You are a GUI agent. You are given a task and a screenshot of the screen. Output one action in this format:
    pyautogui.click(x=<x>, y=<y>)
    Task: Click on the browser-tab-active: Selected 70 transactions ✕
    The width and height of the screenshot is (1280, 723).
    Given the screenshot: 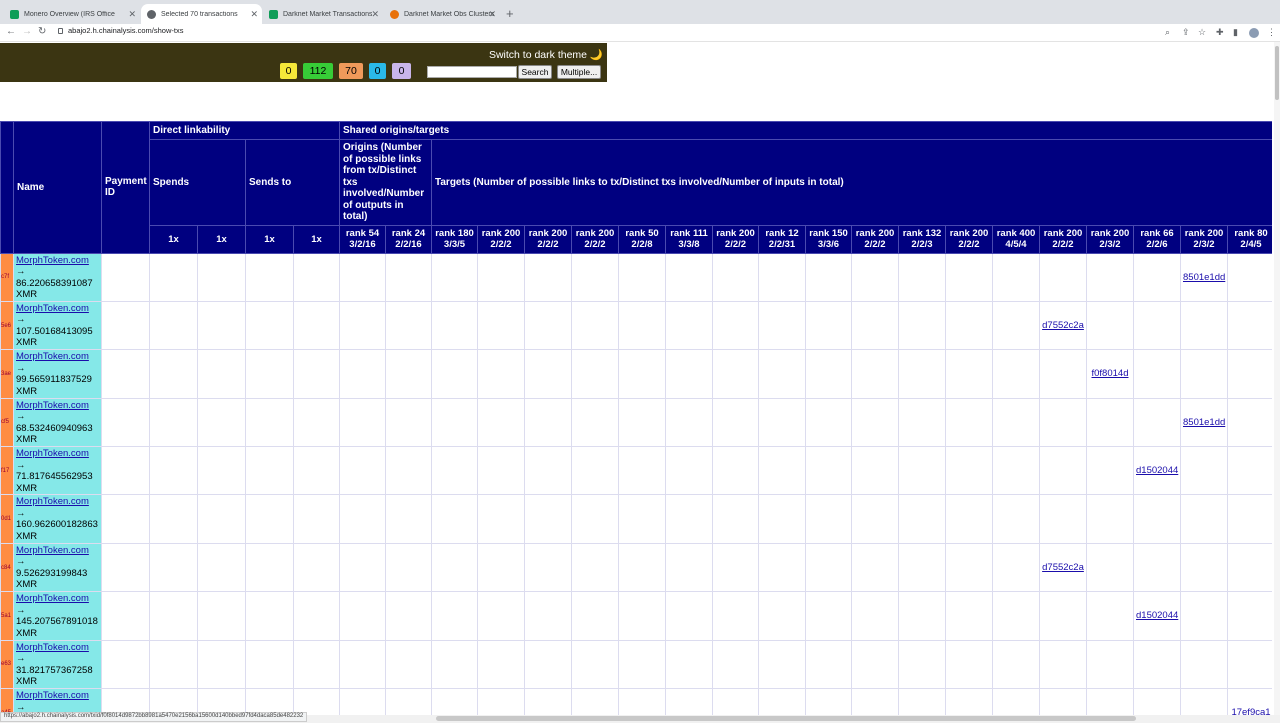 What is the action you would take?
    pyautogui.click(x=201, y=14)
    